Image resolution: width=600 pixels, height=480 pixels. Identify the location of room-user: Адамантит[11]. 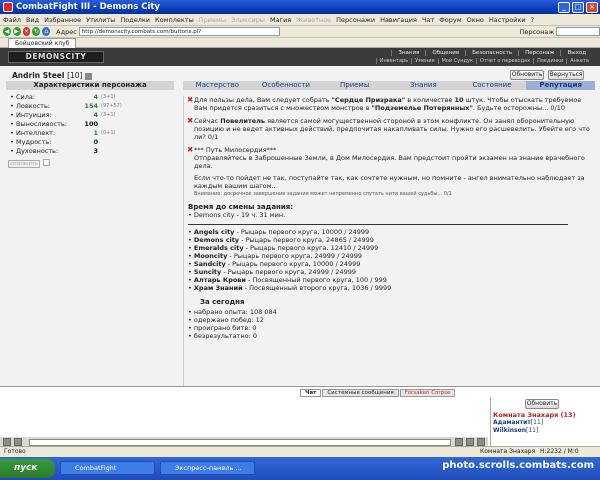
(545, 423).